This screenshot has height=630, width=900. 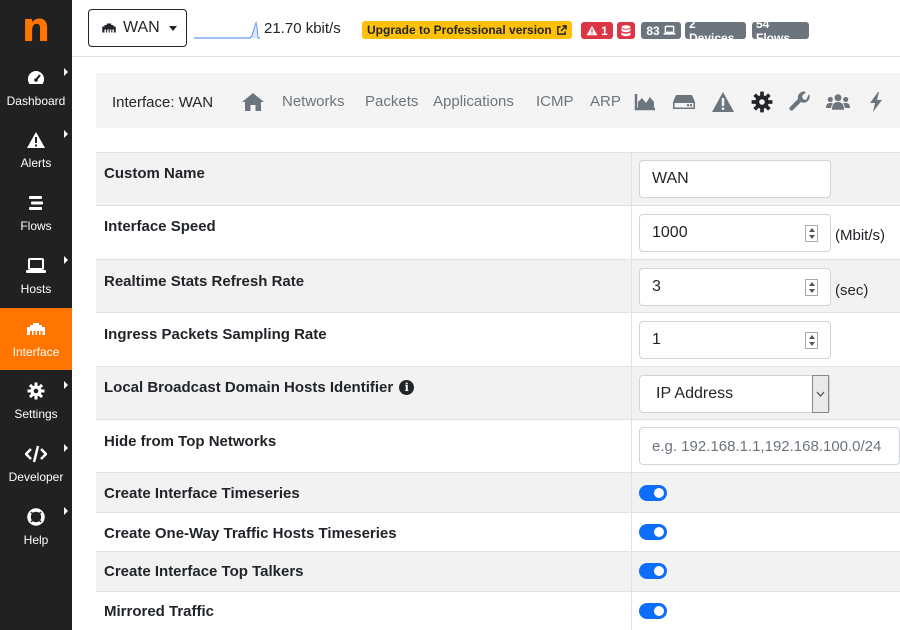 I want to click on flows-label: 54 Flows, so click(x=773, y=30).